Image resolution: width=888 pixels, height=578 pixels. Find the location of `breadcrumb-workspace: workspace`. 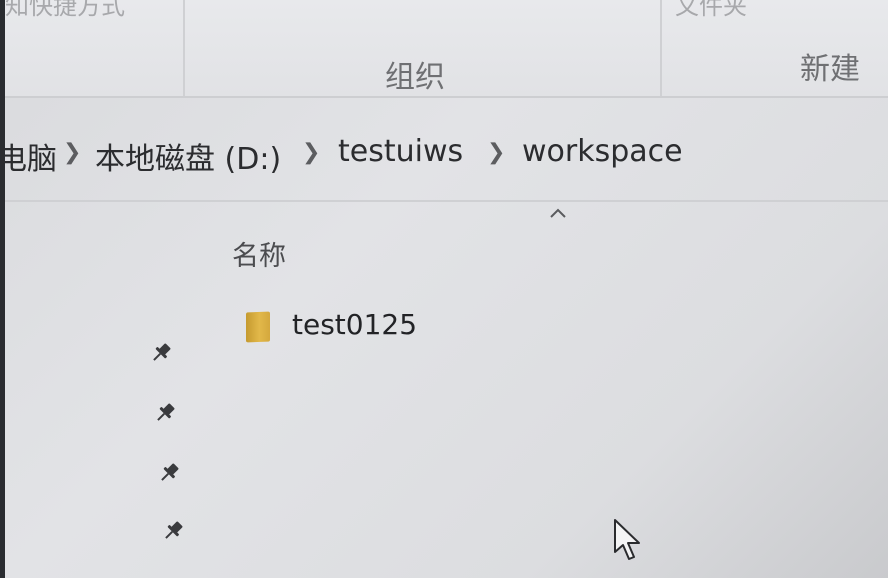

breadcrumb-workspace: workspace is located at coordinates (602, 151).